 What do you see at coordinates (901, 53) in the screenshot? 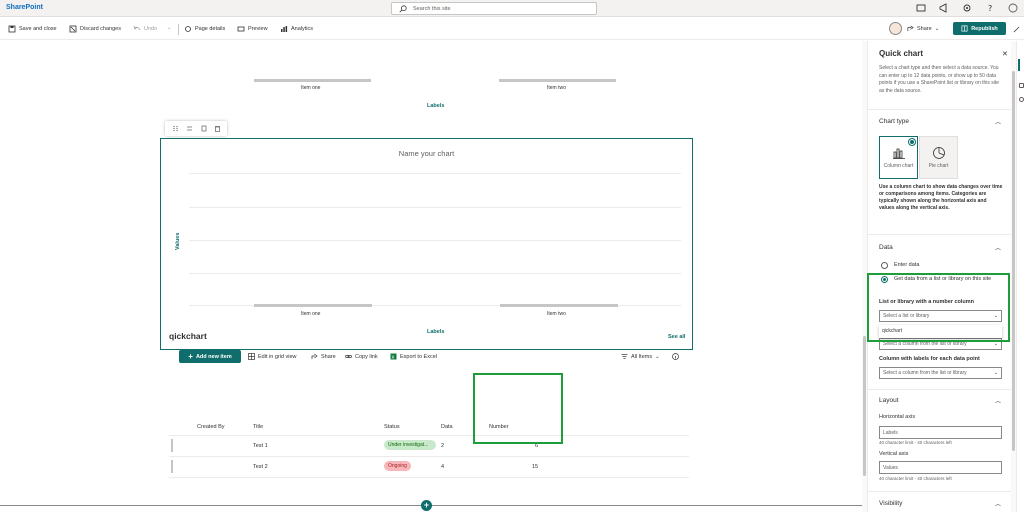
I see `pane-title: Quick chart` at bounding box center [901, 53].